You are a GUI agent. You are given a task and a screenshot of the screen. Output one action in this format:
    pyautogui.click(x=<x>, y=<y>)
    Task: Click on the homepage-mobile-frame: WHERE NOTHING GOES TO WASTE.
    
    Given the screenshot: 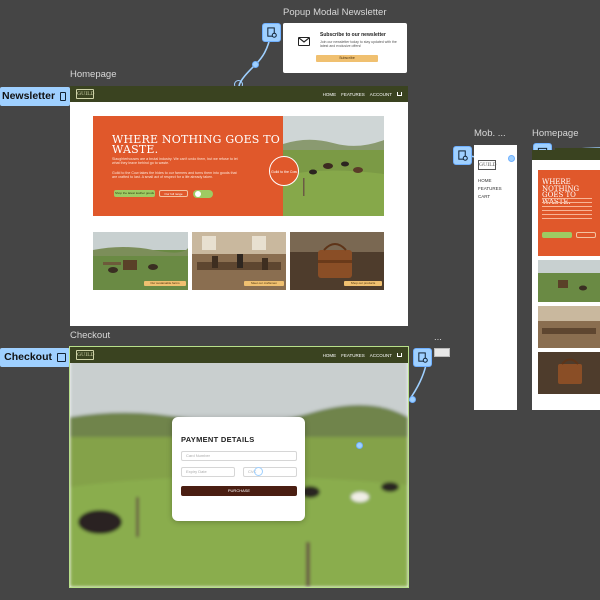 What is the action you would take?
    pyautogui.click(x=566, y=280)
    